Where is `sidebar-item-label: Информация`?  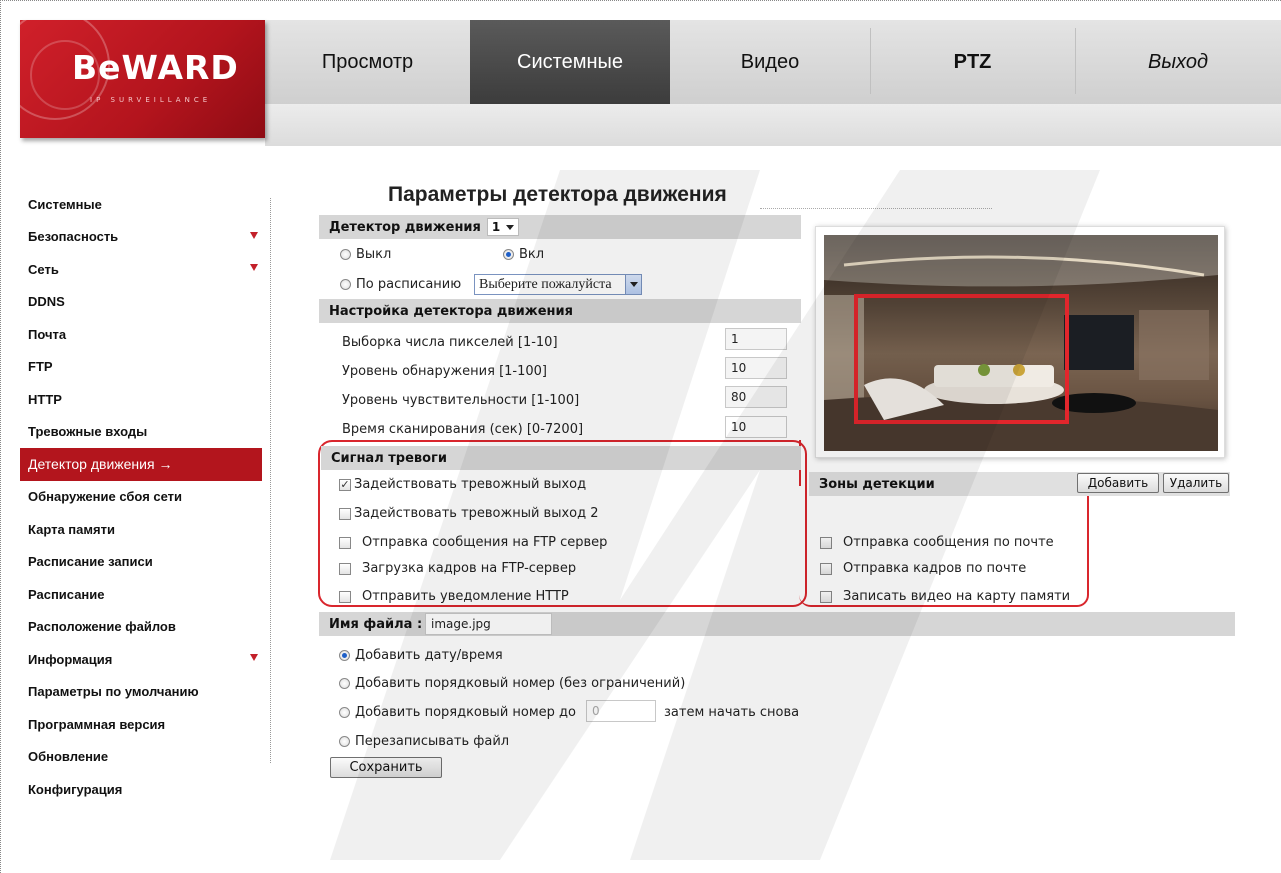
sidebar-item-label: Информация is located at coordinates (70, 659).